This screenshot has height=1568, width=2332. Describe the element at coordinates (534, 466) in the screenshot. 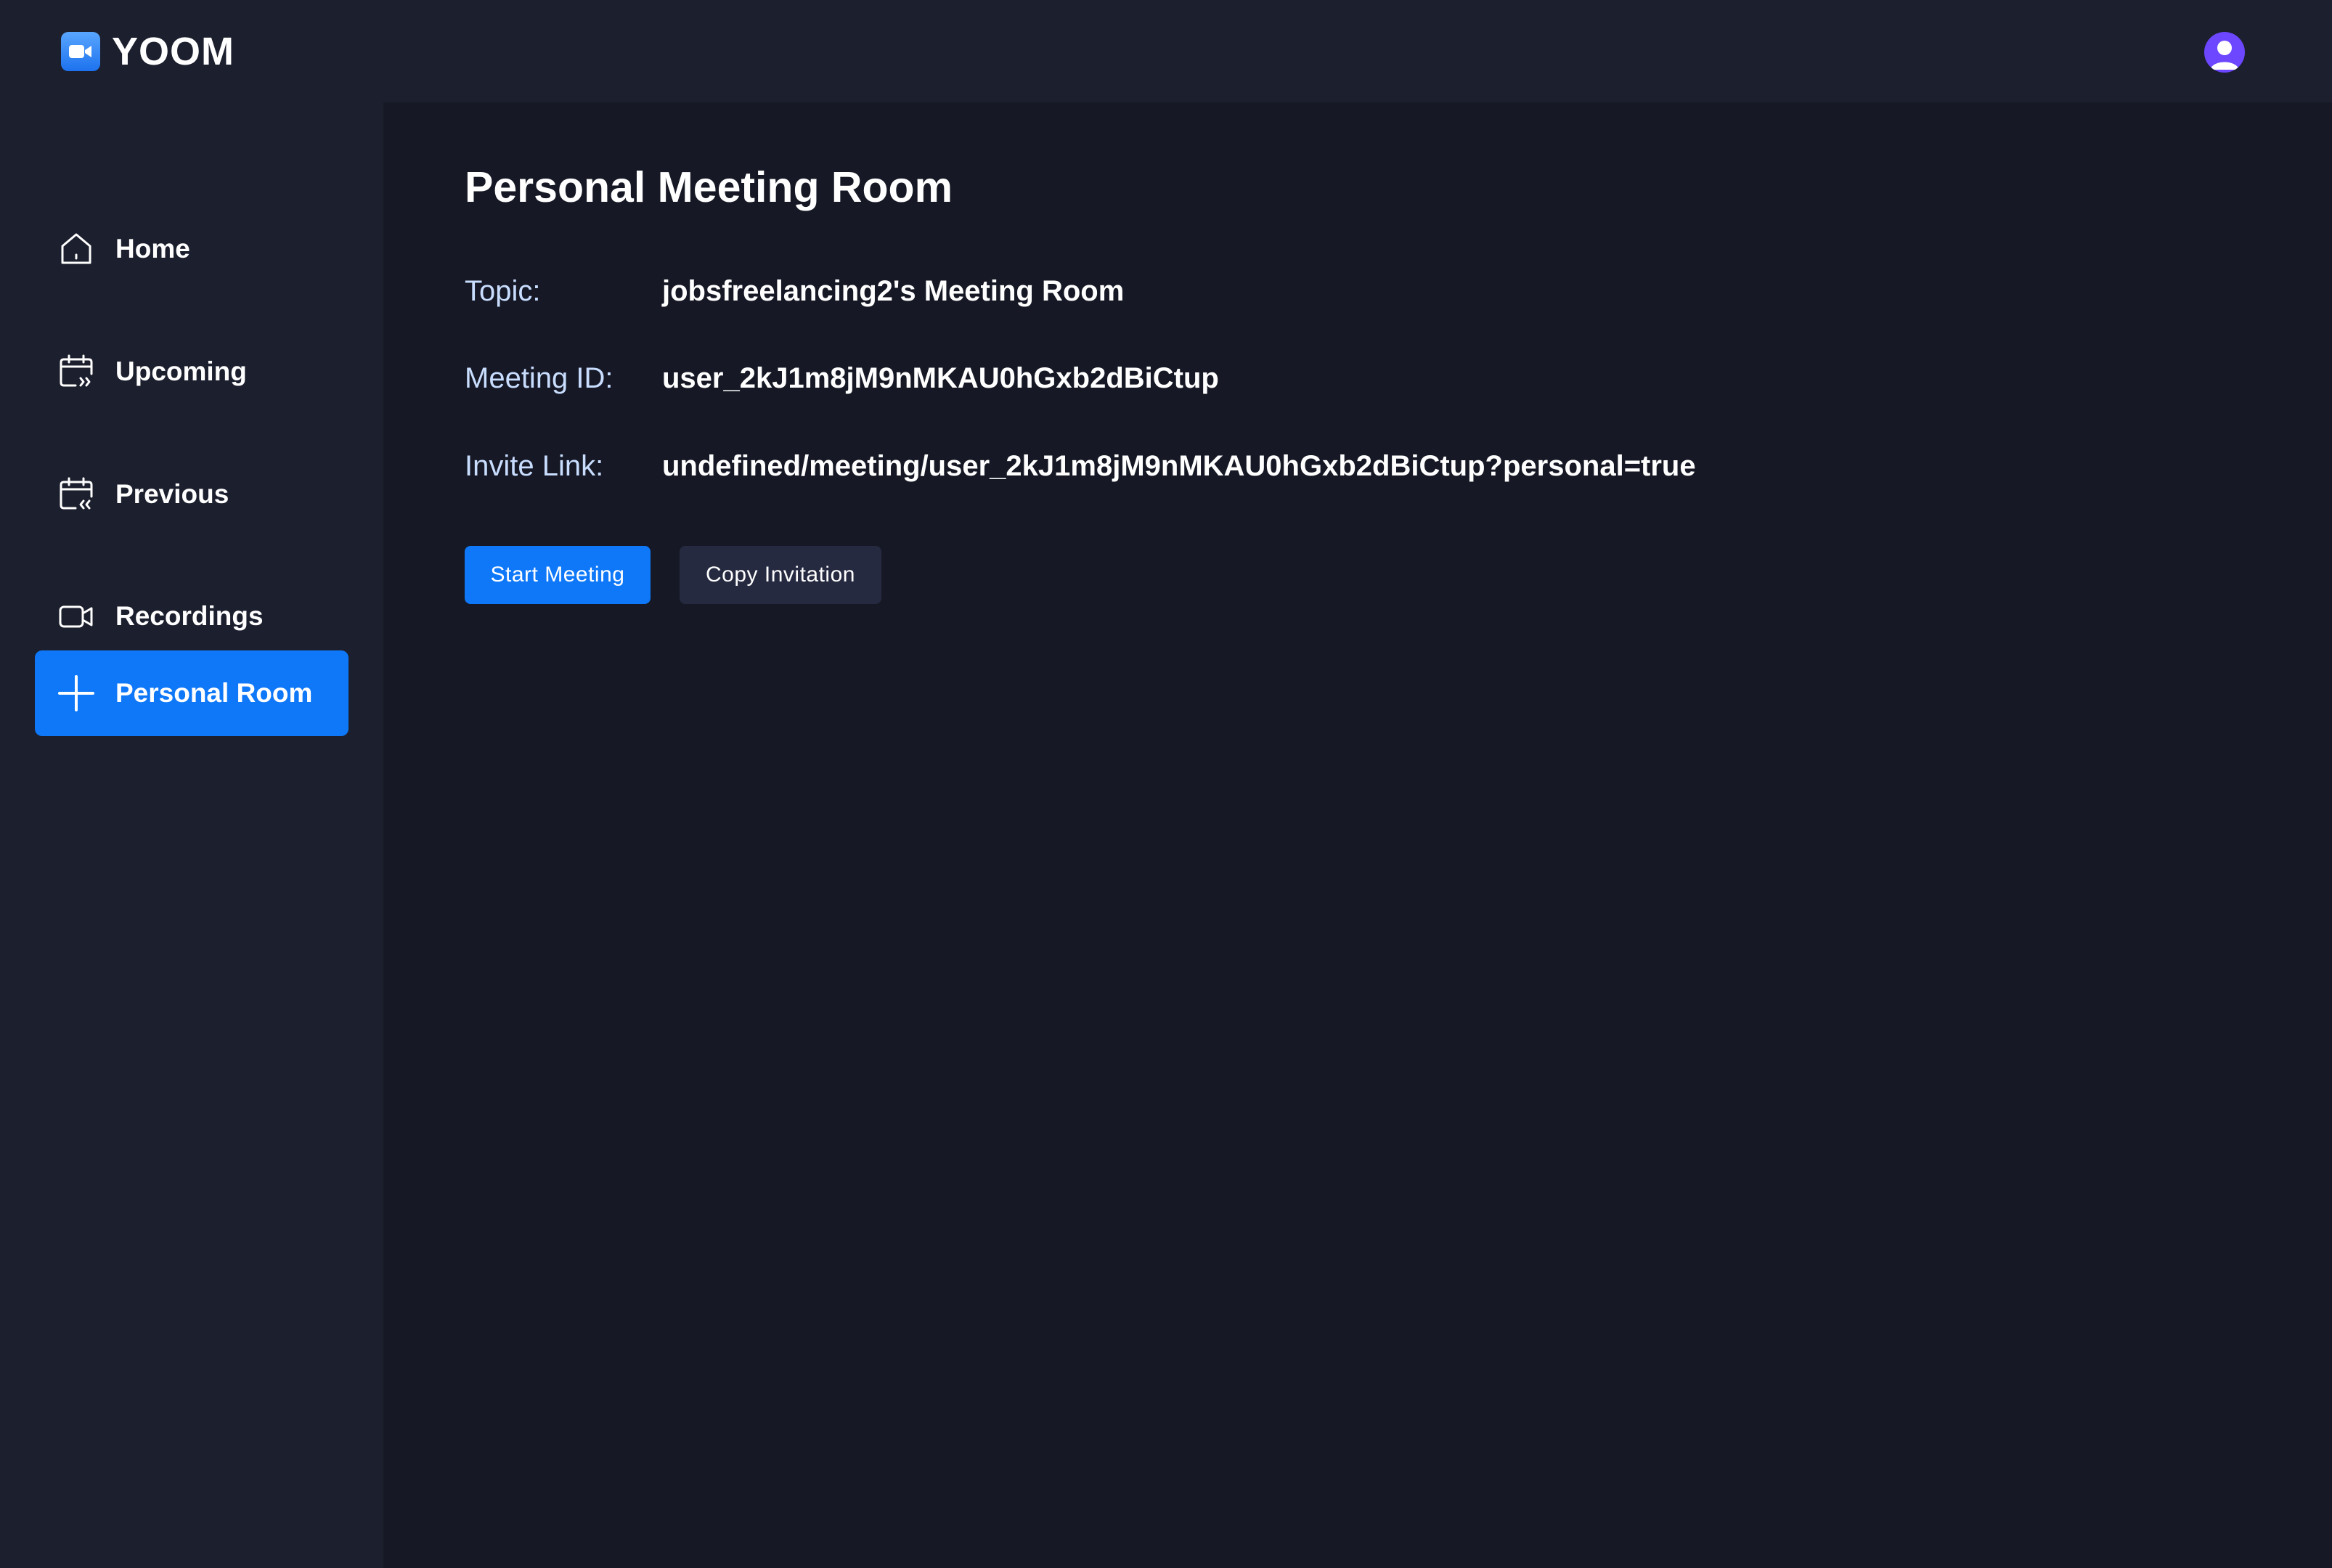

I see `invite-link-label: Invite Link:` at that location.